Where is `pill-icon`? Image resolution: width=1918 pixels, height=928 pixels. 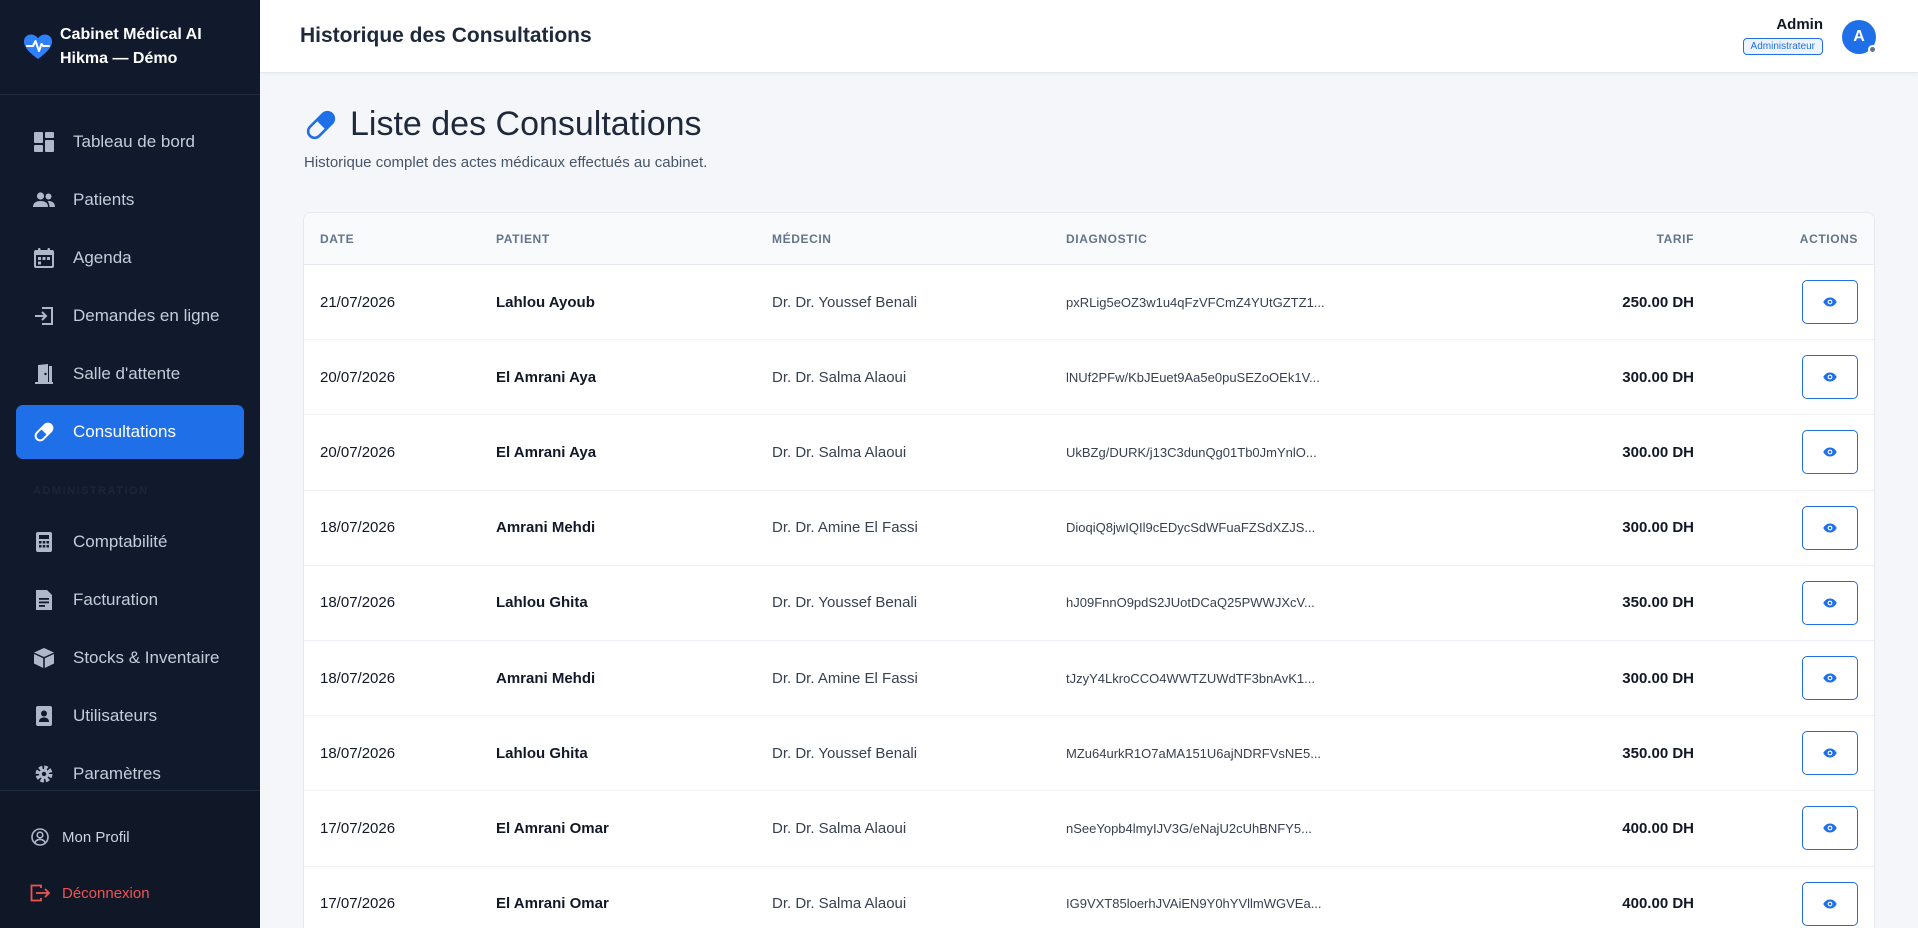
pill-icon is located at coordinates (44, 432).